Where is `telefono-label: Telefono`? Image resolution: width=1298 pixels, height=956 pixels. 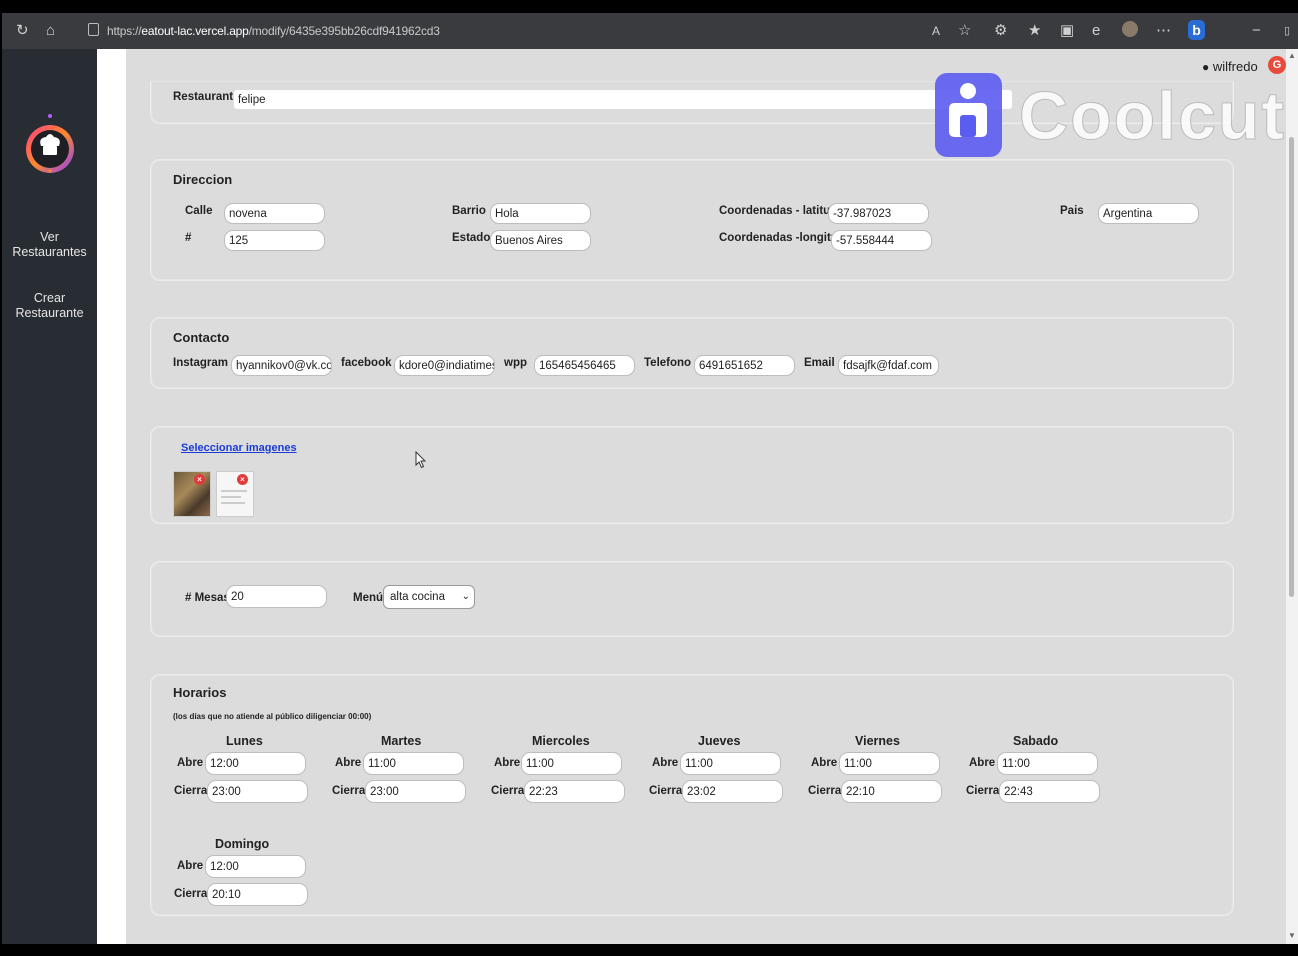
telefono-label: Telefono is located at coordinates (668, 363).